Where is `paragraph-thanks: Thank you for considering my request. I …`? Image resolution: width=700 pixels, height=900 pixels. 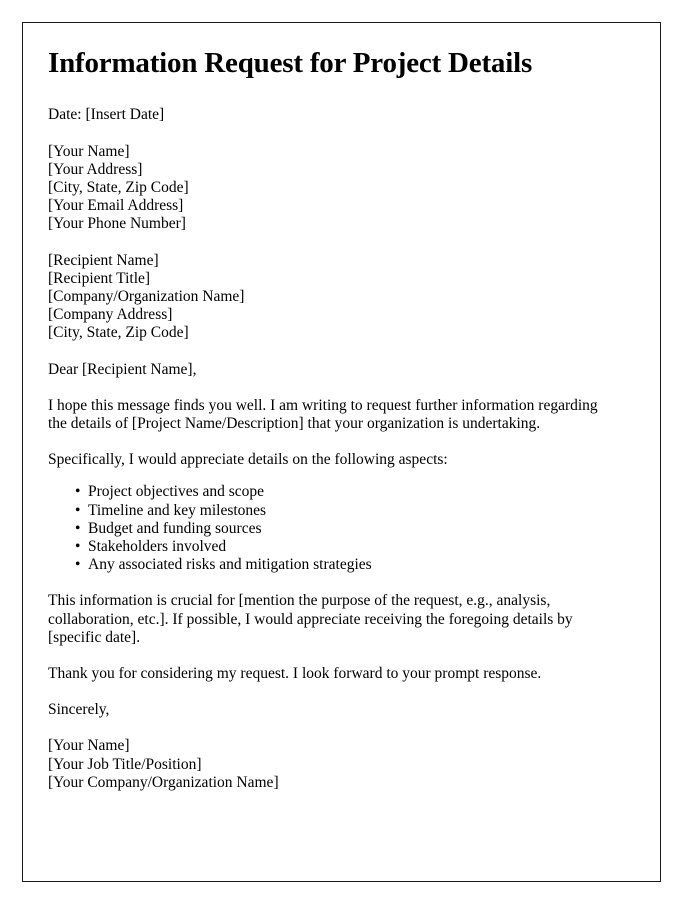
paragraph-thanks: Thank you for considering my request. I … is located at coordinates (295, 674).